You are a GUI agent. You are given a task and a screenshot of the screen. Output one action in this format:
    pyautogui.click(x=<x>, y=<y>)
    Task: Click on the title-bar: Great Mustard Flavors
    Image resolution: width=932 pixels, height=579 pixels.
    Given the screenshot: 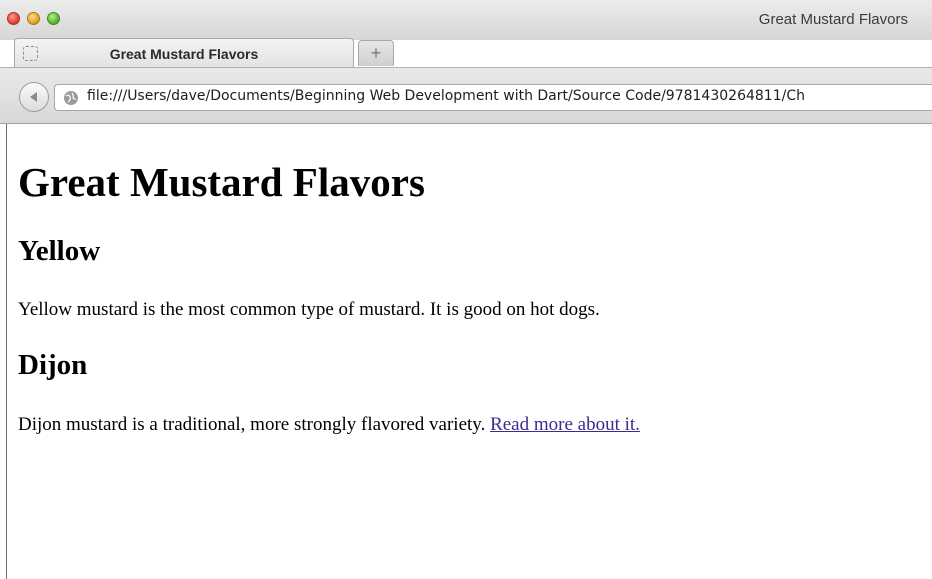 What is the action you would take?
    pyautogui.click(x=466, y=20)
    